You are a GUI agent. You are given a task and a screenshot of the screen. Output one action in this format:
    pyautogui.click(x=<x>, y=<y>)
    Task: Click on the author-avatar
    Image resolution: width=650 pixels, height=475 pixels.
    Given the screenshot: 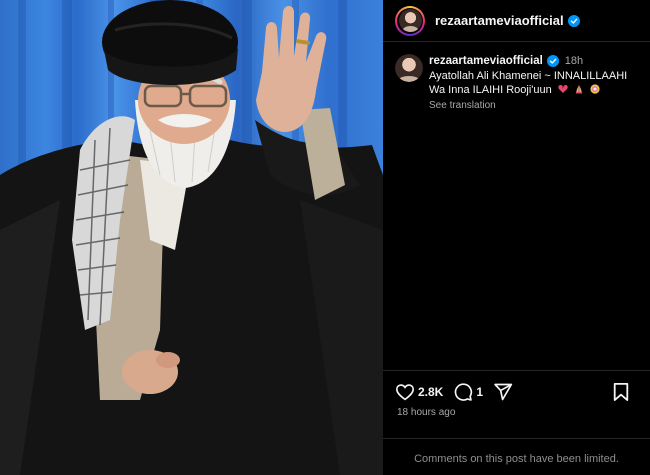 What is the action you would take?
    pyautogui.click(x=410, y=20)
    